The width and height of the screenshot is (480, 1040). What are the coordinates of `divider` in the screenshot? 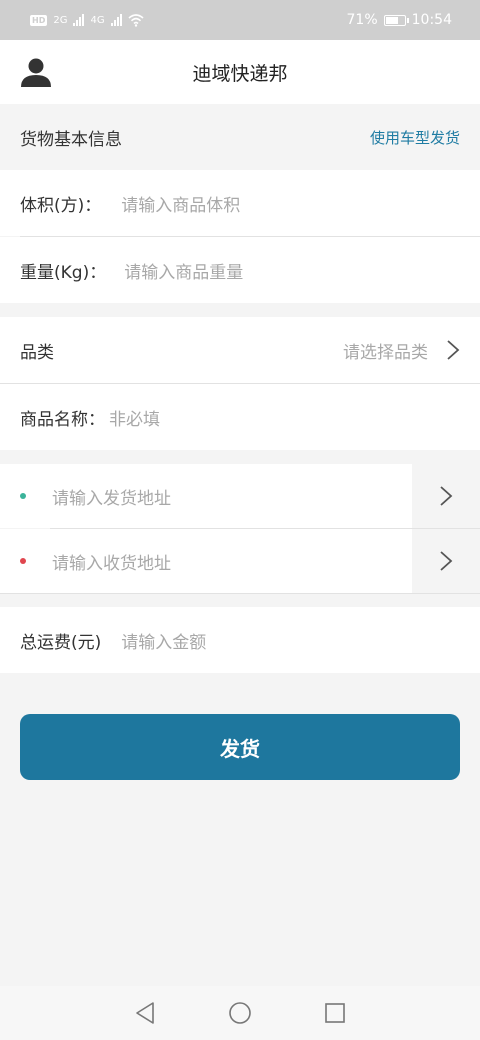 It's located at (240, 593).